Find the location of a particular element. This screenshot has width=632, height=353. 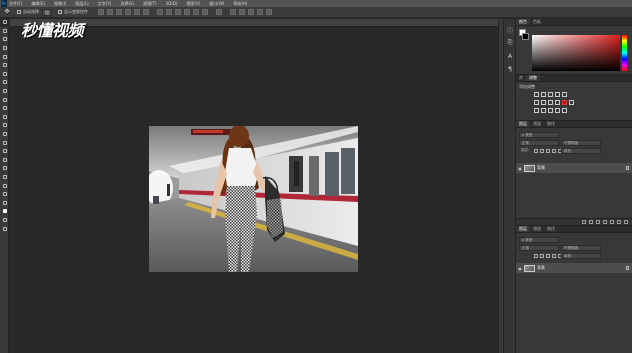

swap-colors-icon is located at coordinates (4, 202).